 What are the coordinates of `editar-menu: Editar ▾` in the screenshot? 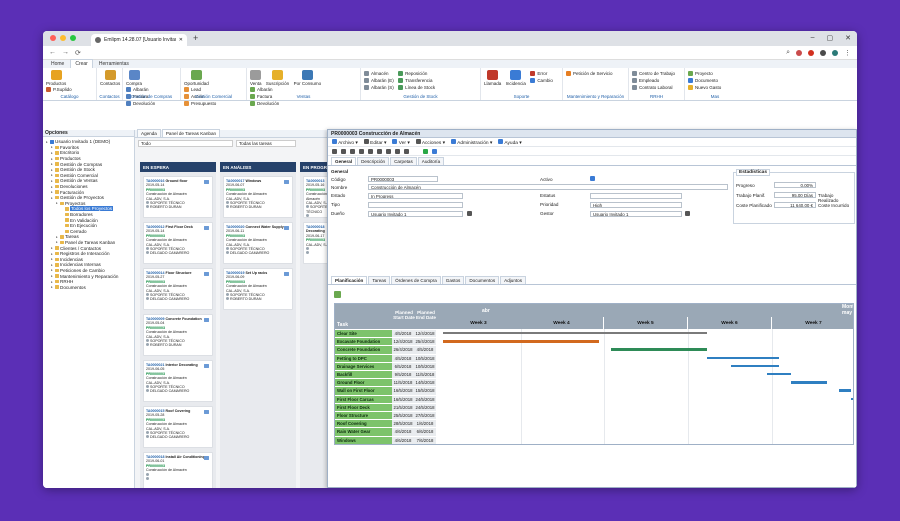 It's located at (374, 142).